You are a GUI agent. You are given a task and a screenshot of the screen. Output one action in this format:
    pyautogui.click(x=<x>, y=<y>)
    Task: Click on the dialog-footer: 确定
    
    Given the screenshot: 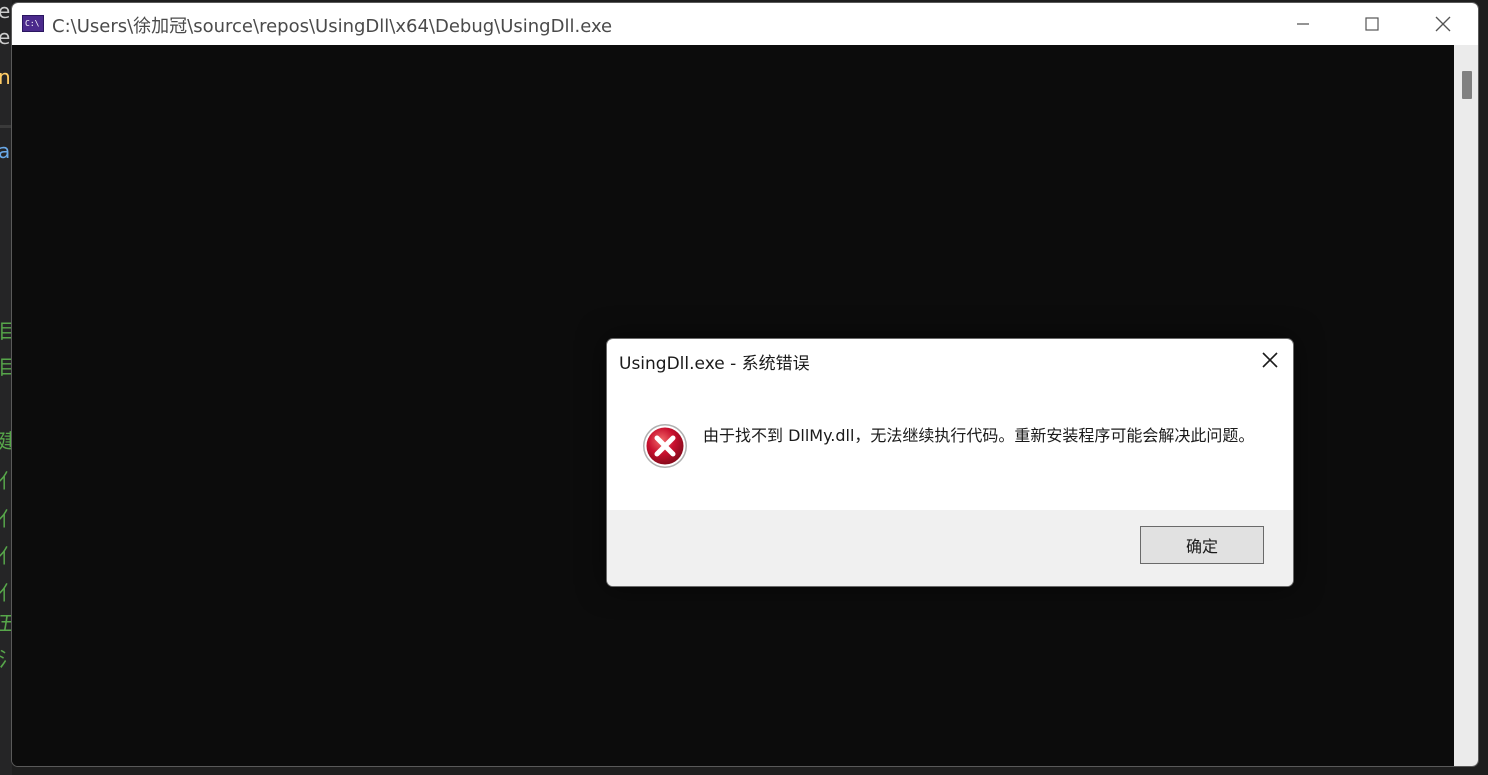 What is the action you would take?
    pyautogui.click(x=950, y=548)
    